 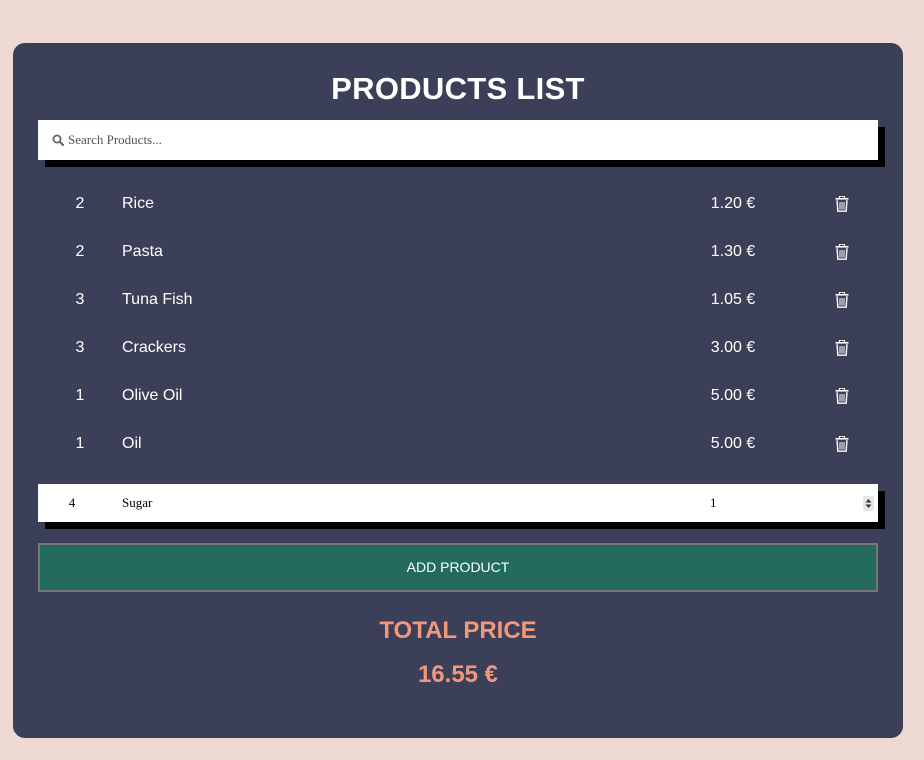 I want to click on add-product-button: ADD PRODUCT, so click(x=458, y=567).